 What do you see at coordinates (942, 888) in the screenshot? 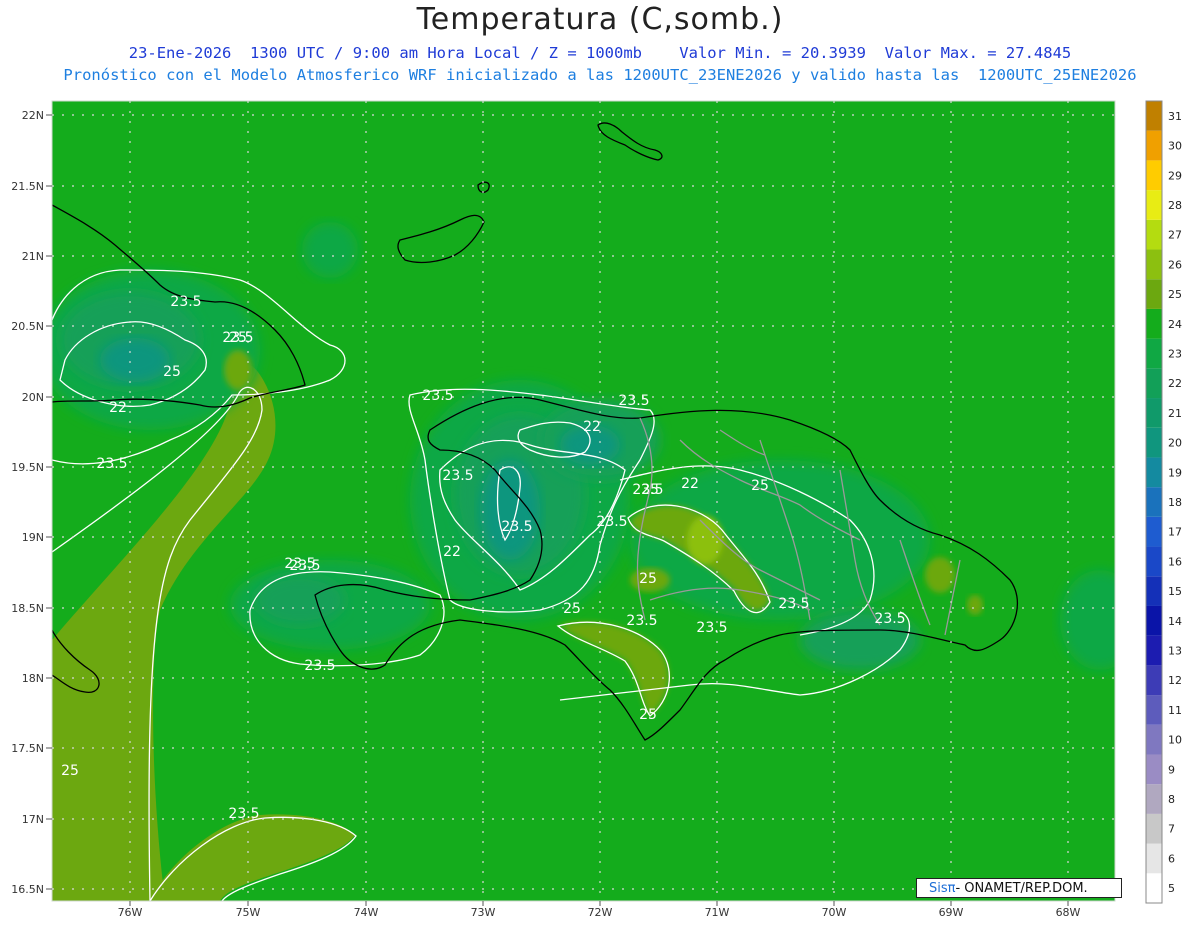
I see `brand-logo-text: Sisπ` at bounding box center [942, 888].